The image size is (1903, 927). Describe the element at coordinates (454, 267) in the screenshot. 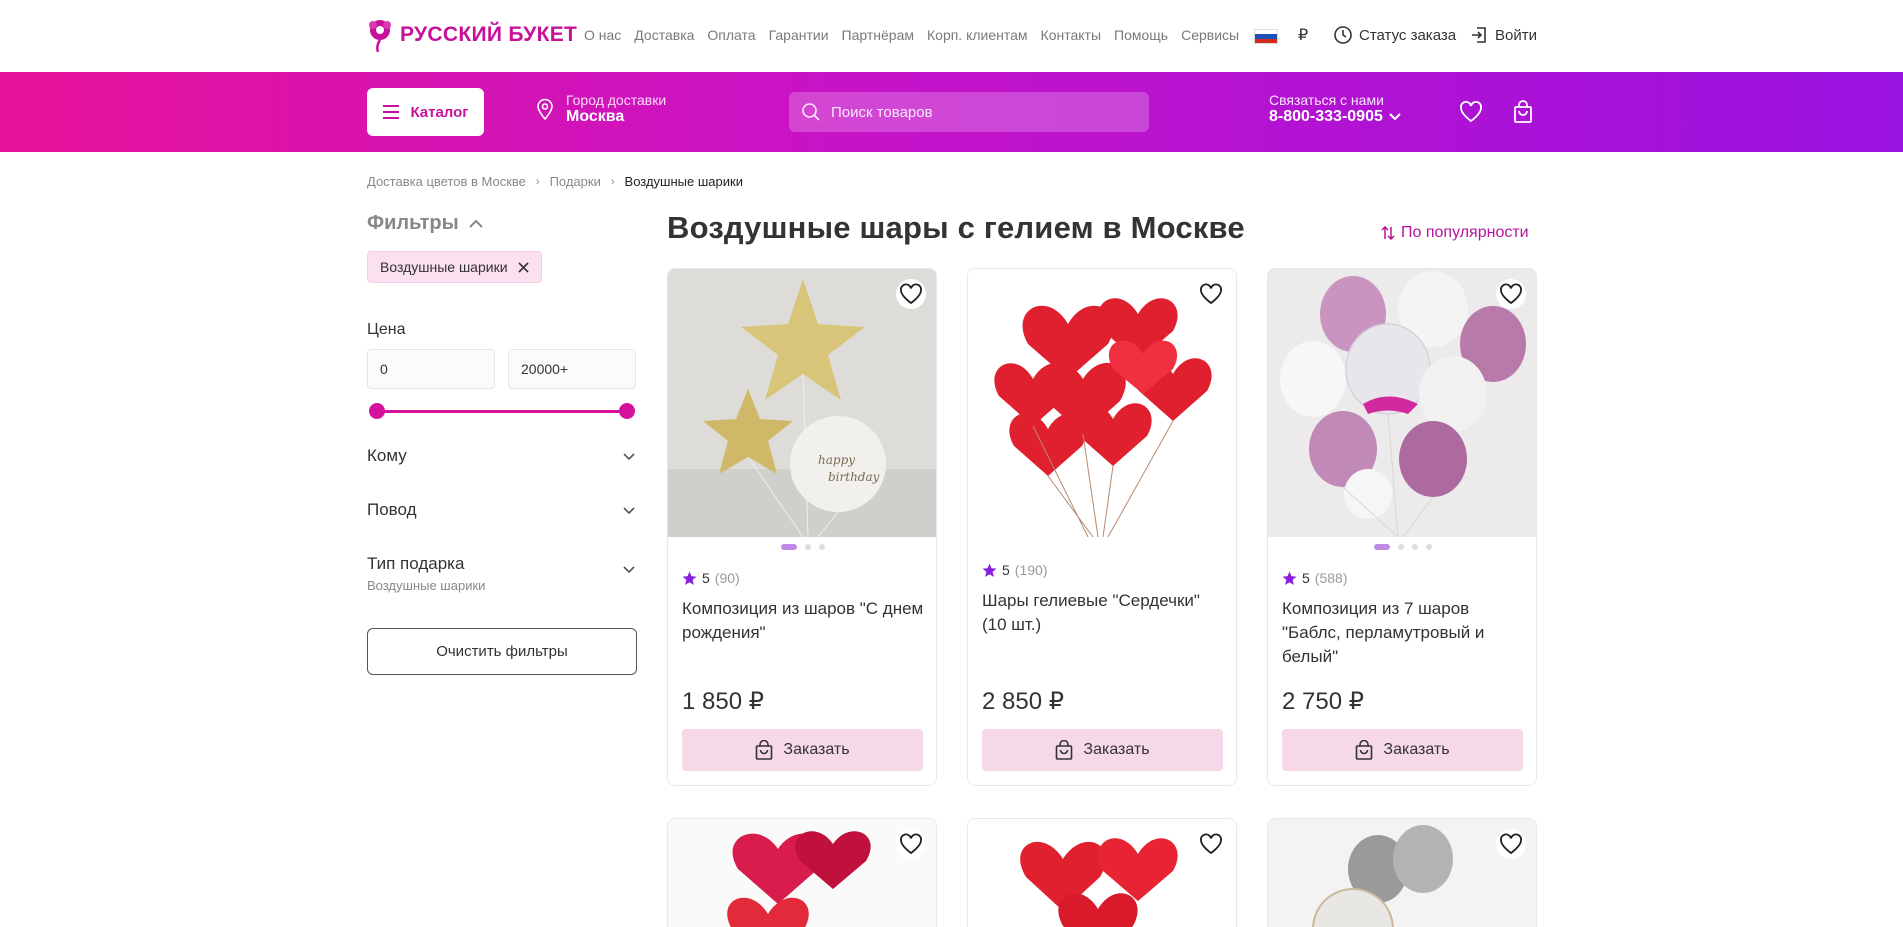

I see `active-filter-chip: Воздушные шарики` at that location.